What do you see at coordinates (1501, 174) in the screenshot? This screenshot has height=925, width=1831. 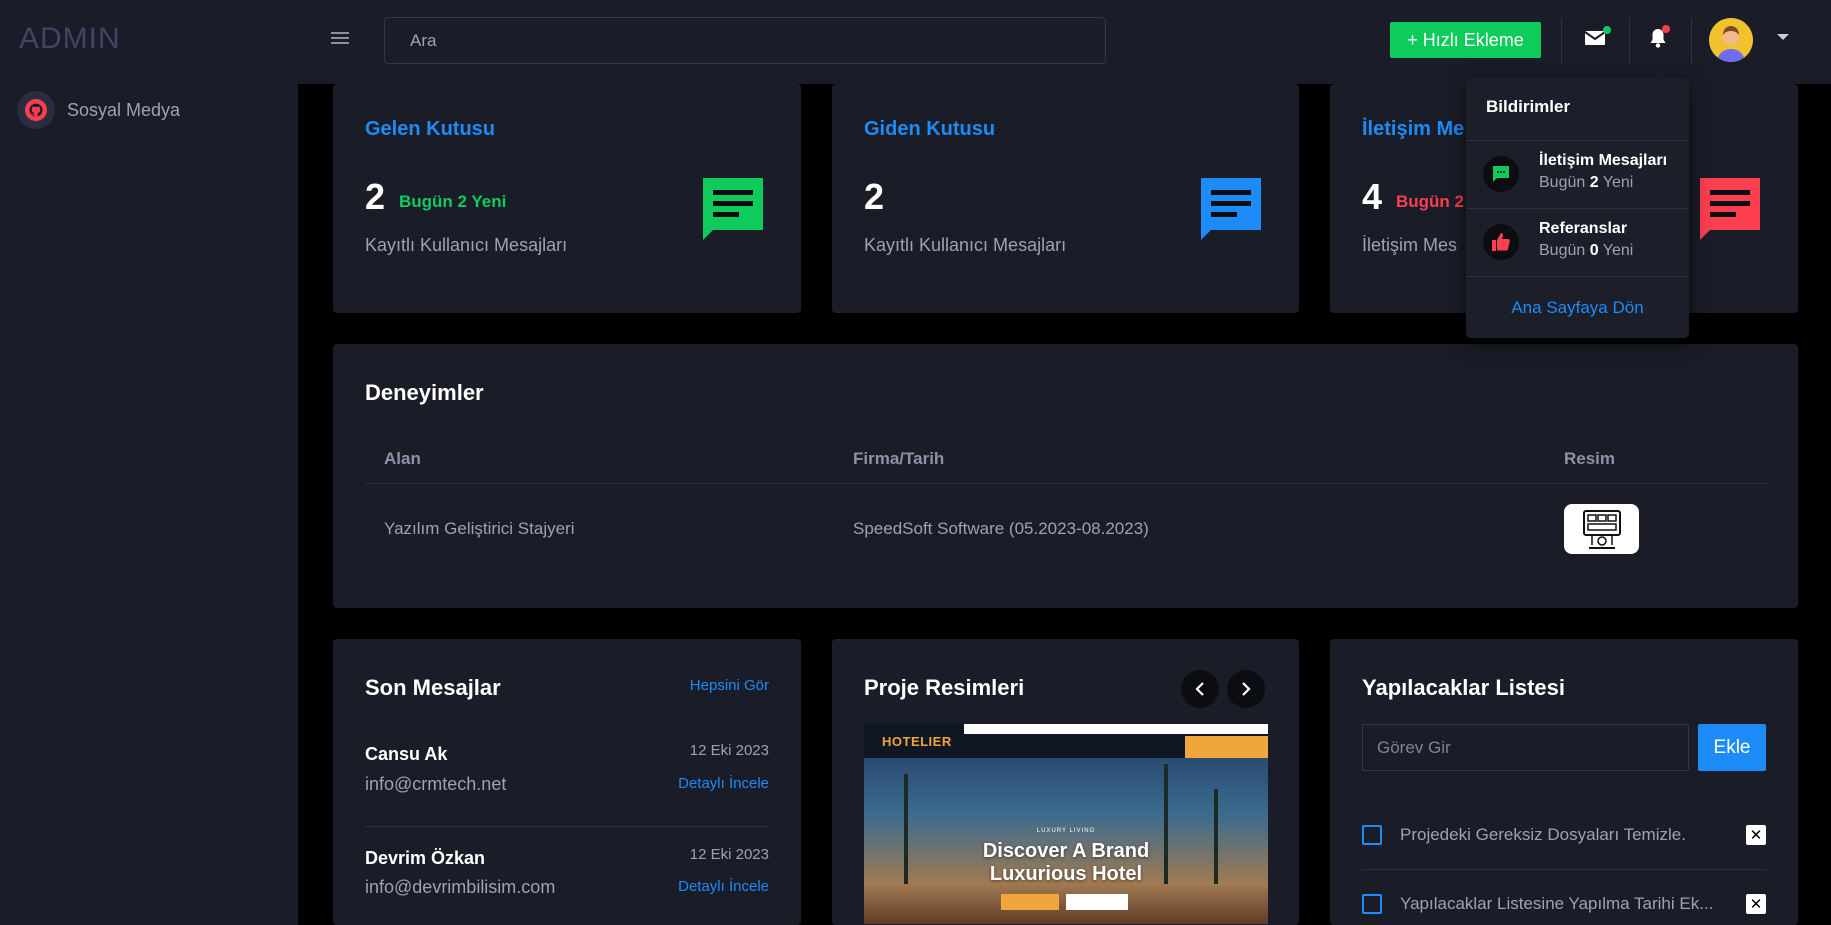 I see `chat-icon` at bounding box center [1501, 174].